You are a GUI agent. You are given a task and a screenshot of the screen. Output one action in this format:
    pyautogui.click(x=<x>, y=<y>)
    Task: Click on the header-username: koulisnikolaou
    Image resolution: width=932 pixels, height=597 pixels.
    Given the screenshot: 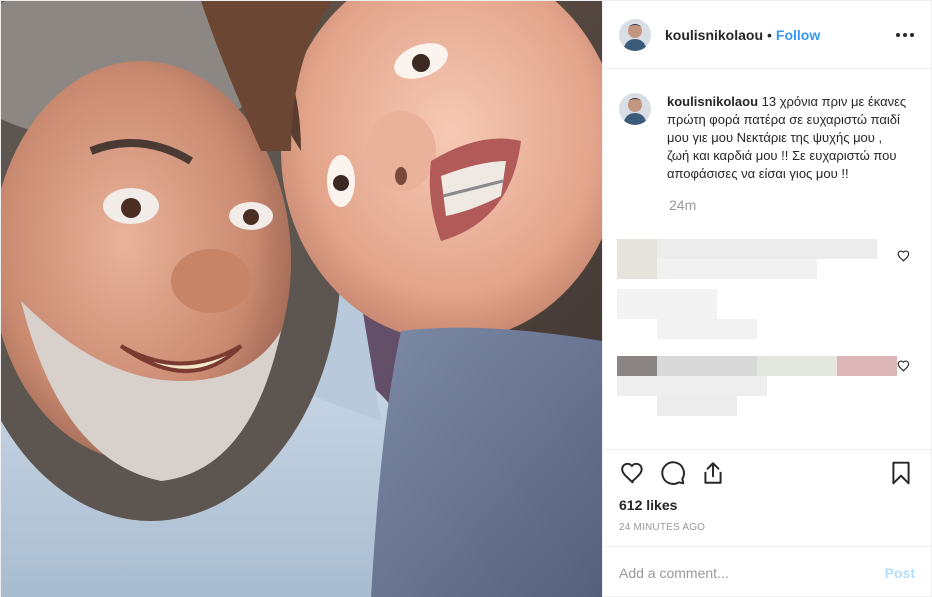 What is the action you would take?
    pyautogui.click(x=714, y=35)
    